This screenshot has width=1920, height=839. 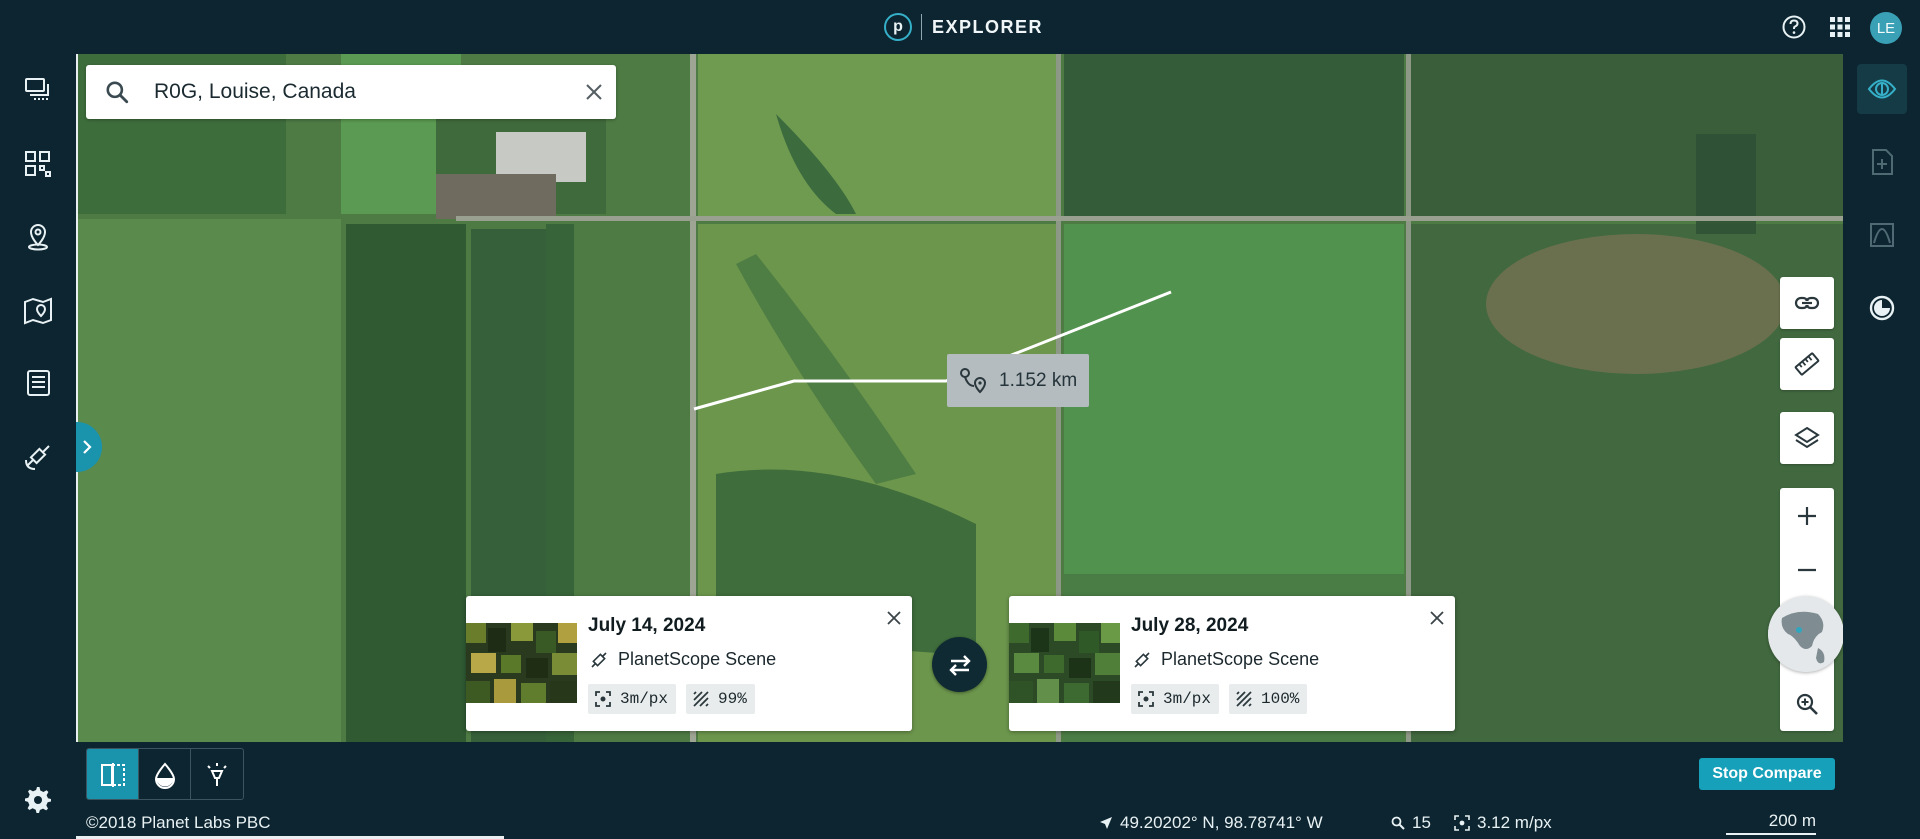 I want to click on swap-scenes-button, so click(x=959, y=664).